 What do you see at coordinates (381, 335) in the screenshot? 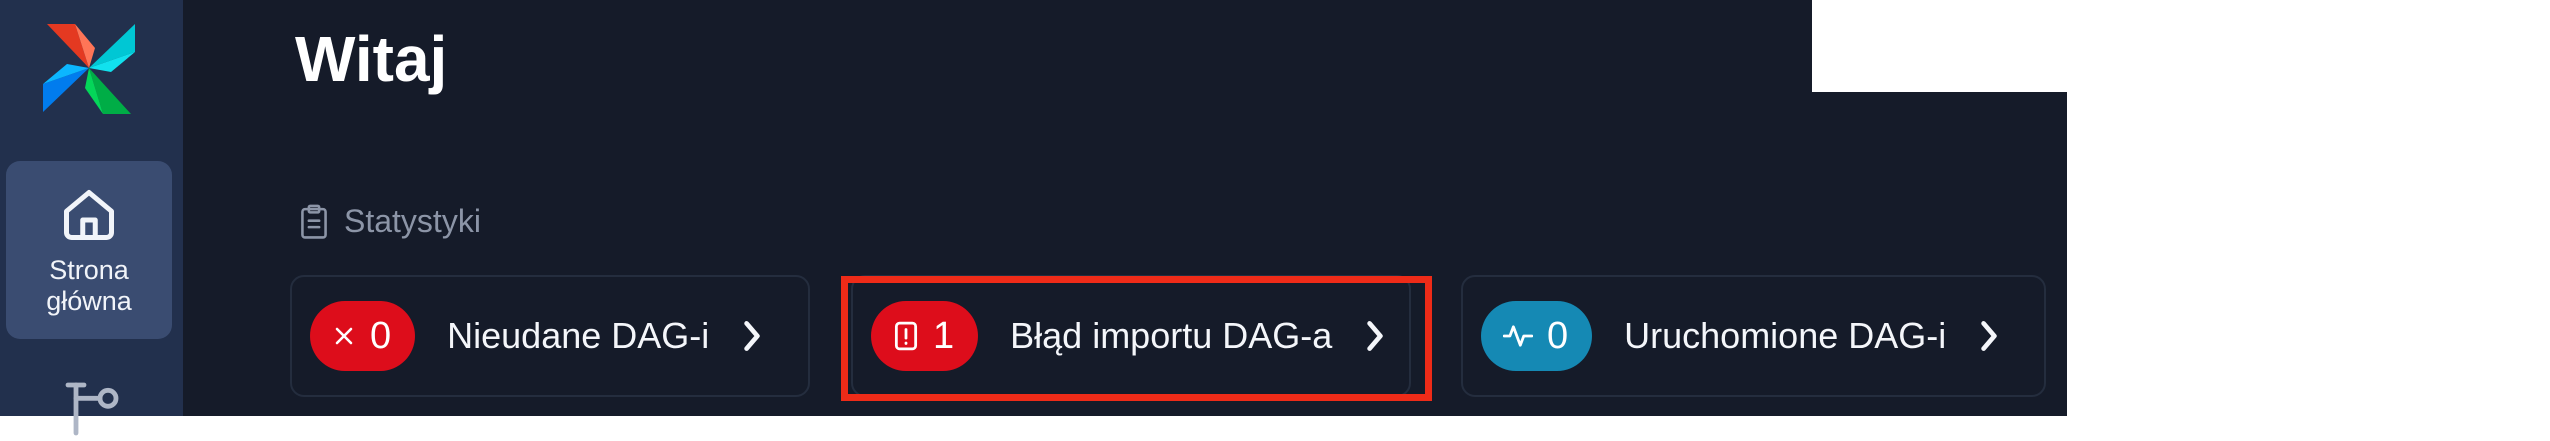
I see `failed-count: 0` at bounding box center [381, 335].